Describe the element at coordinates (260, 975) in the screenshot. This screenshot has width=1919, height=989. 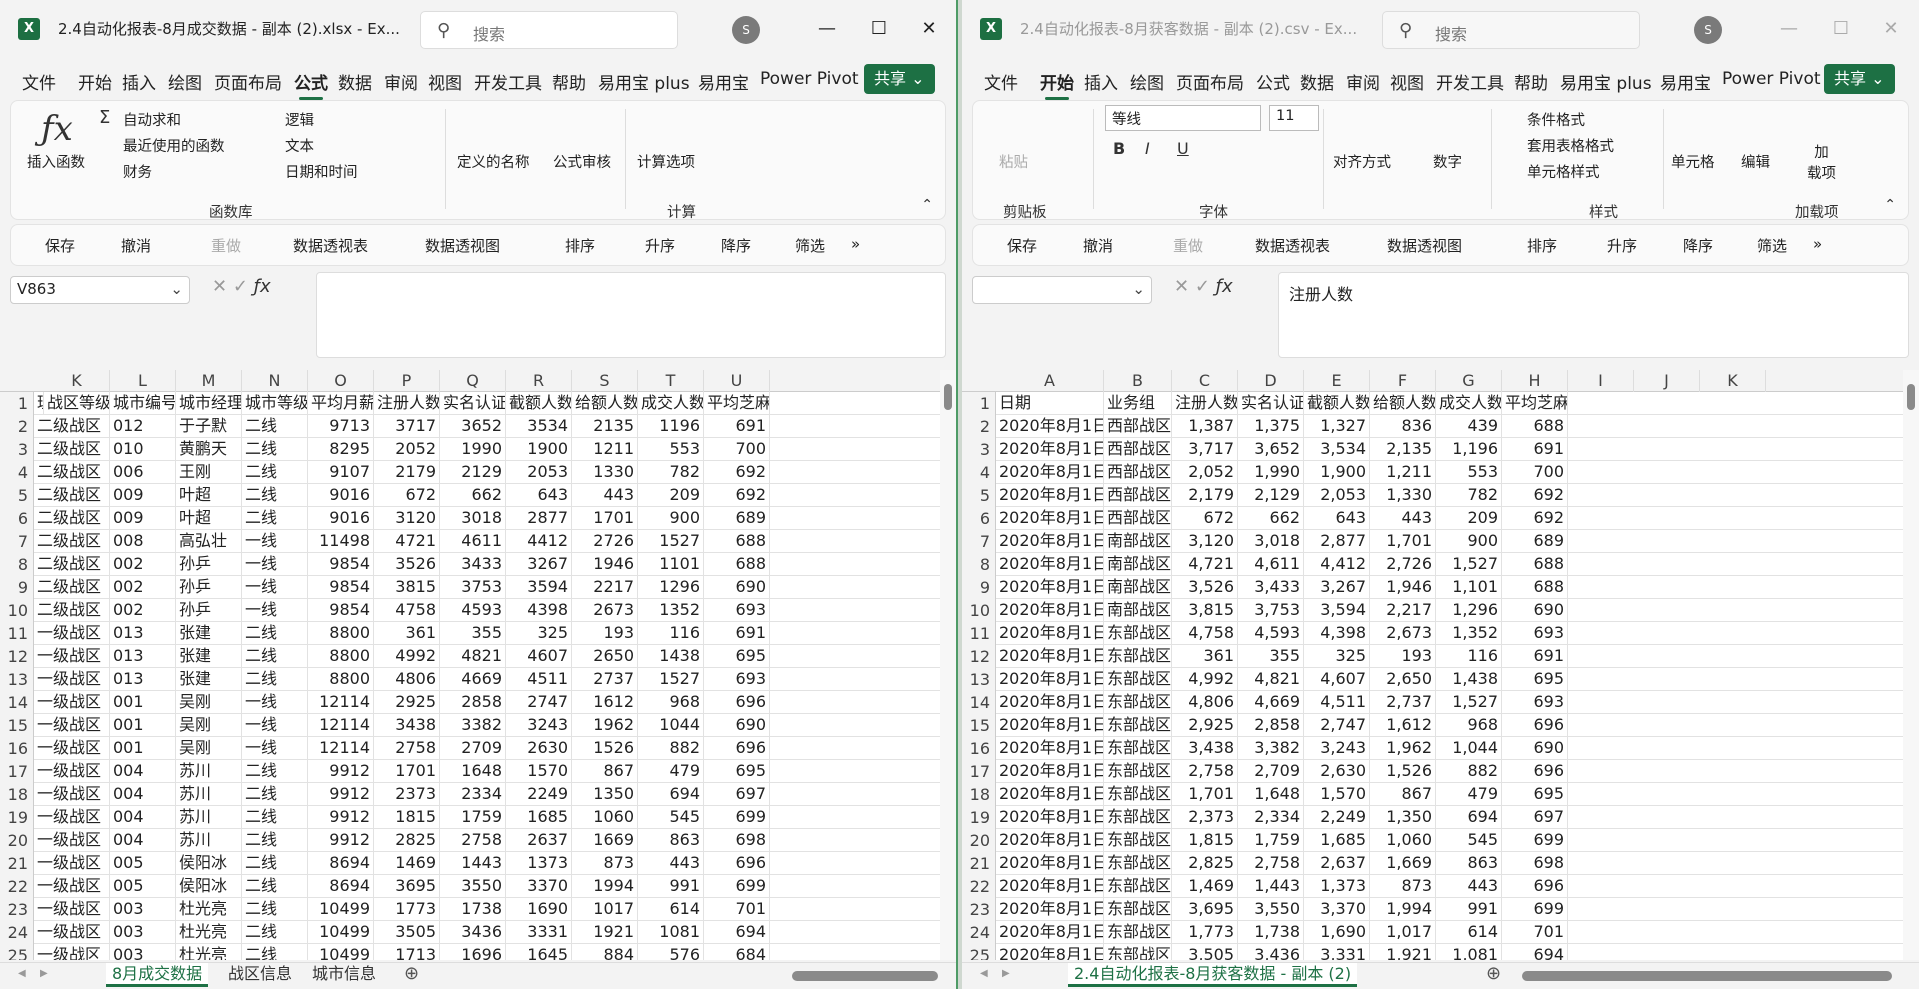
I see `sheet-tab: 战区信息` at that location.